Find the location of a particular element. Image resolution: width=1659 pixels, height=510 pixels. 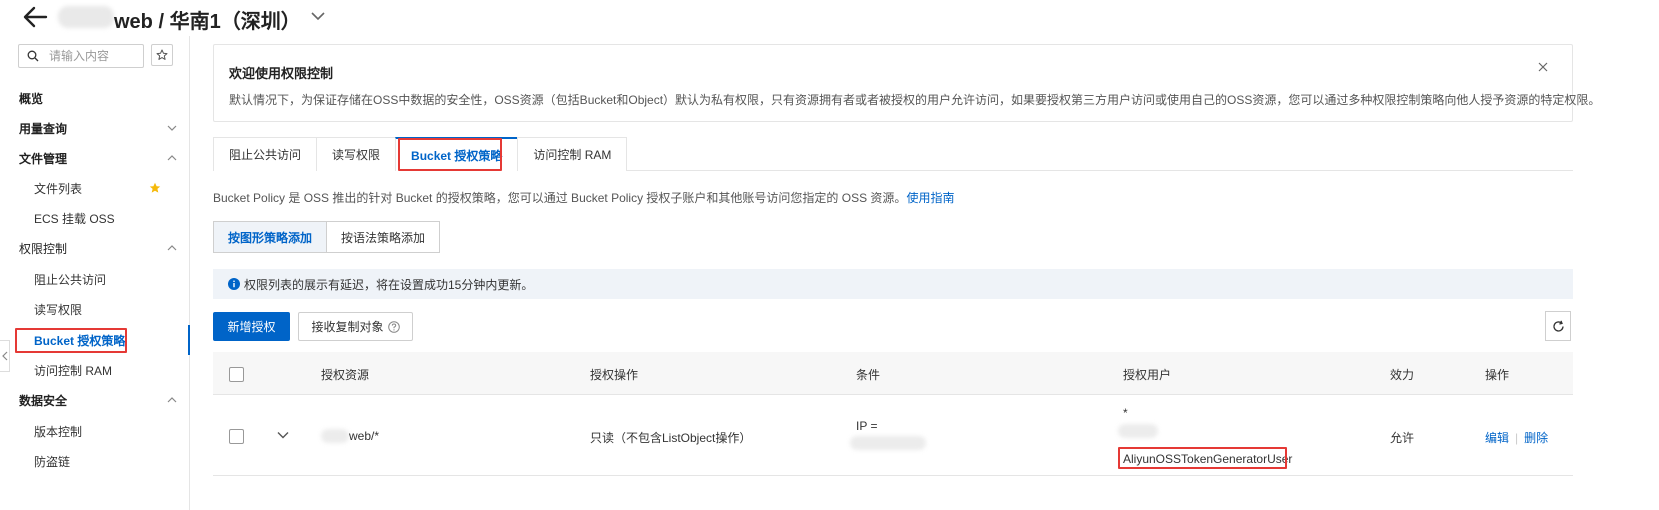

row-checkbox is located at coordinates (236, 436).